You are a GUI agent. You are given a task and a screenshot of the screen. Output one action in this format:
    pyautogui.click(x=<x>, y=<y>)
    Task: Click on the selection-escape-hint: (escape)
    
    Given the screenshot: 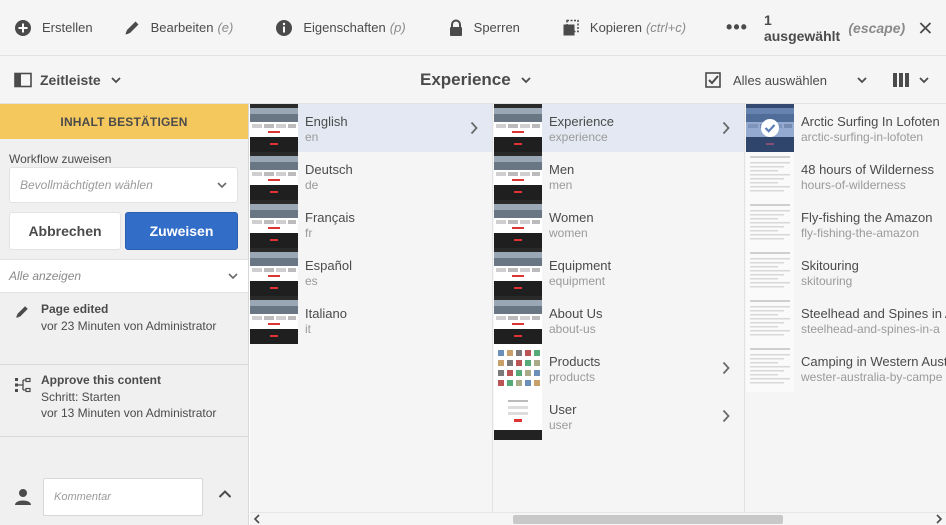 What is the action you would take?
    pyautogui.click(x=877, y=27)
    